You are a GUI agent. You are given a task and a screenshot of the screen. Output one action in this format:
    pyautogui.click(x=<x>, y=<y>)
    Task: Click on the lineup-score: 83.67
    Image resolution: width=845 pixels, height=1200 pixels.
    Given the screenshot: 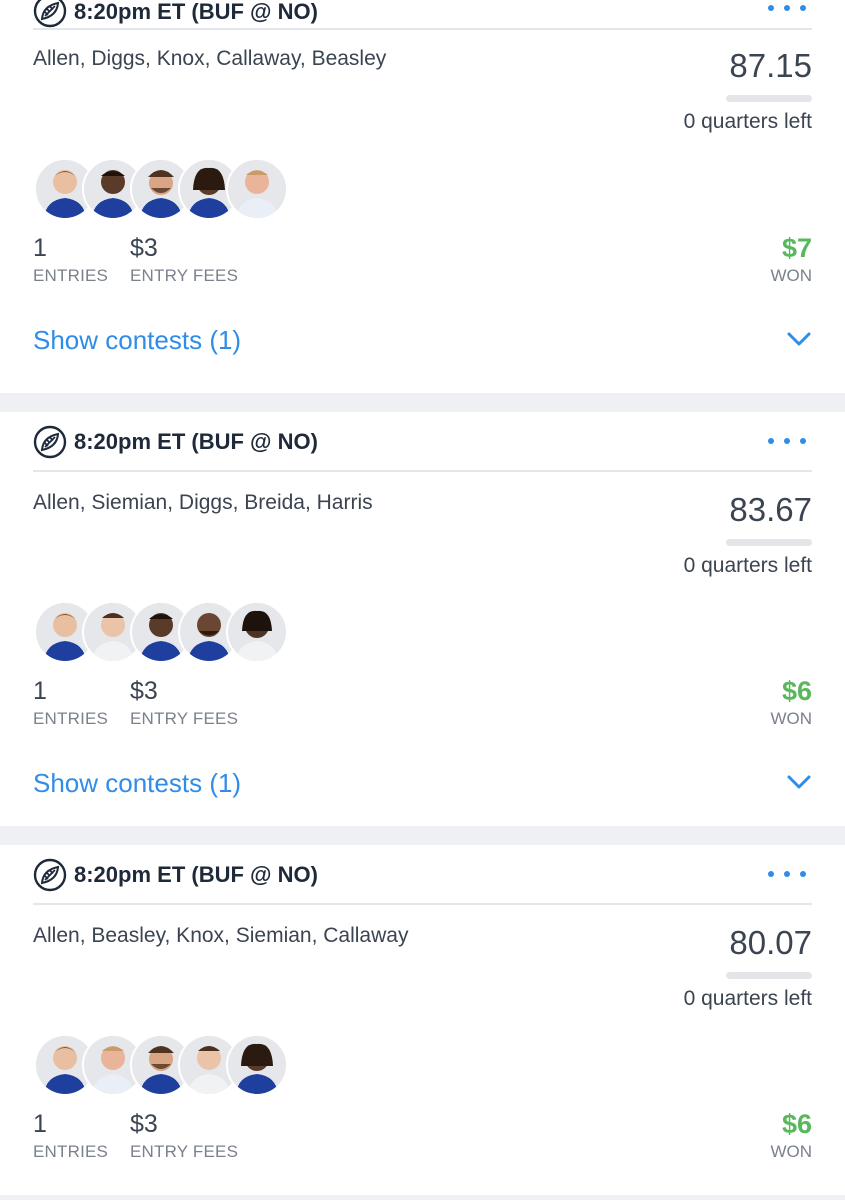 What is the action you would take?
    pyautogui.click(x=770, y=509)
    